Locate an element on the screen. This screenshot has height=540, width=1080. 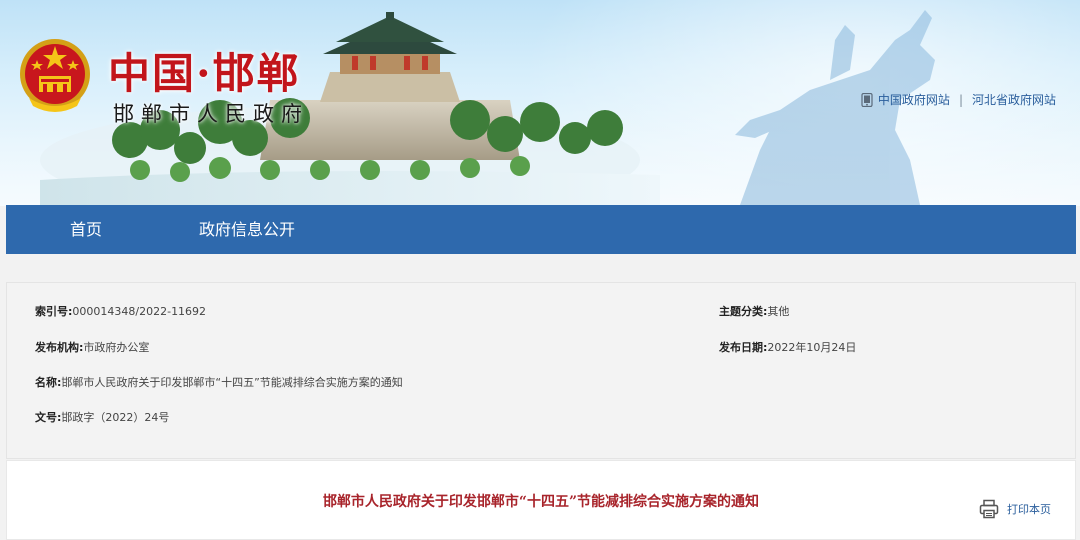
meta-index-value: 000014348/2022-11692 is located at coordinates (139, 311).